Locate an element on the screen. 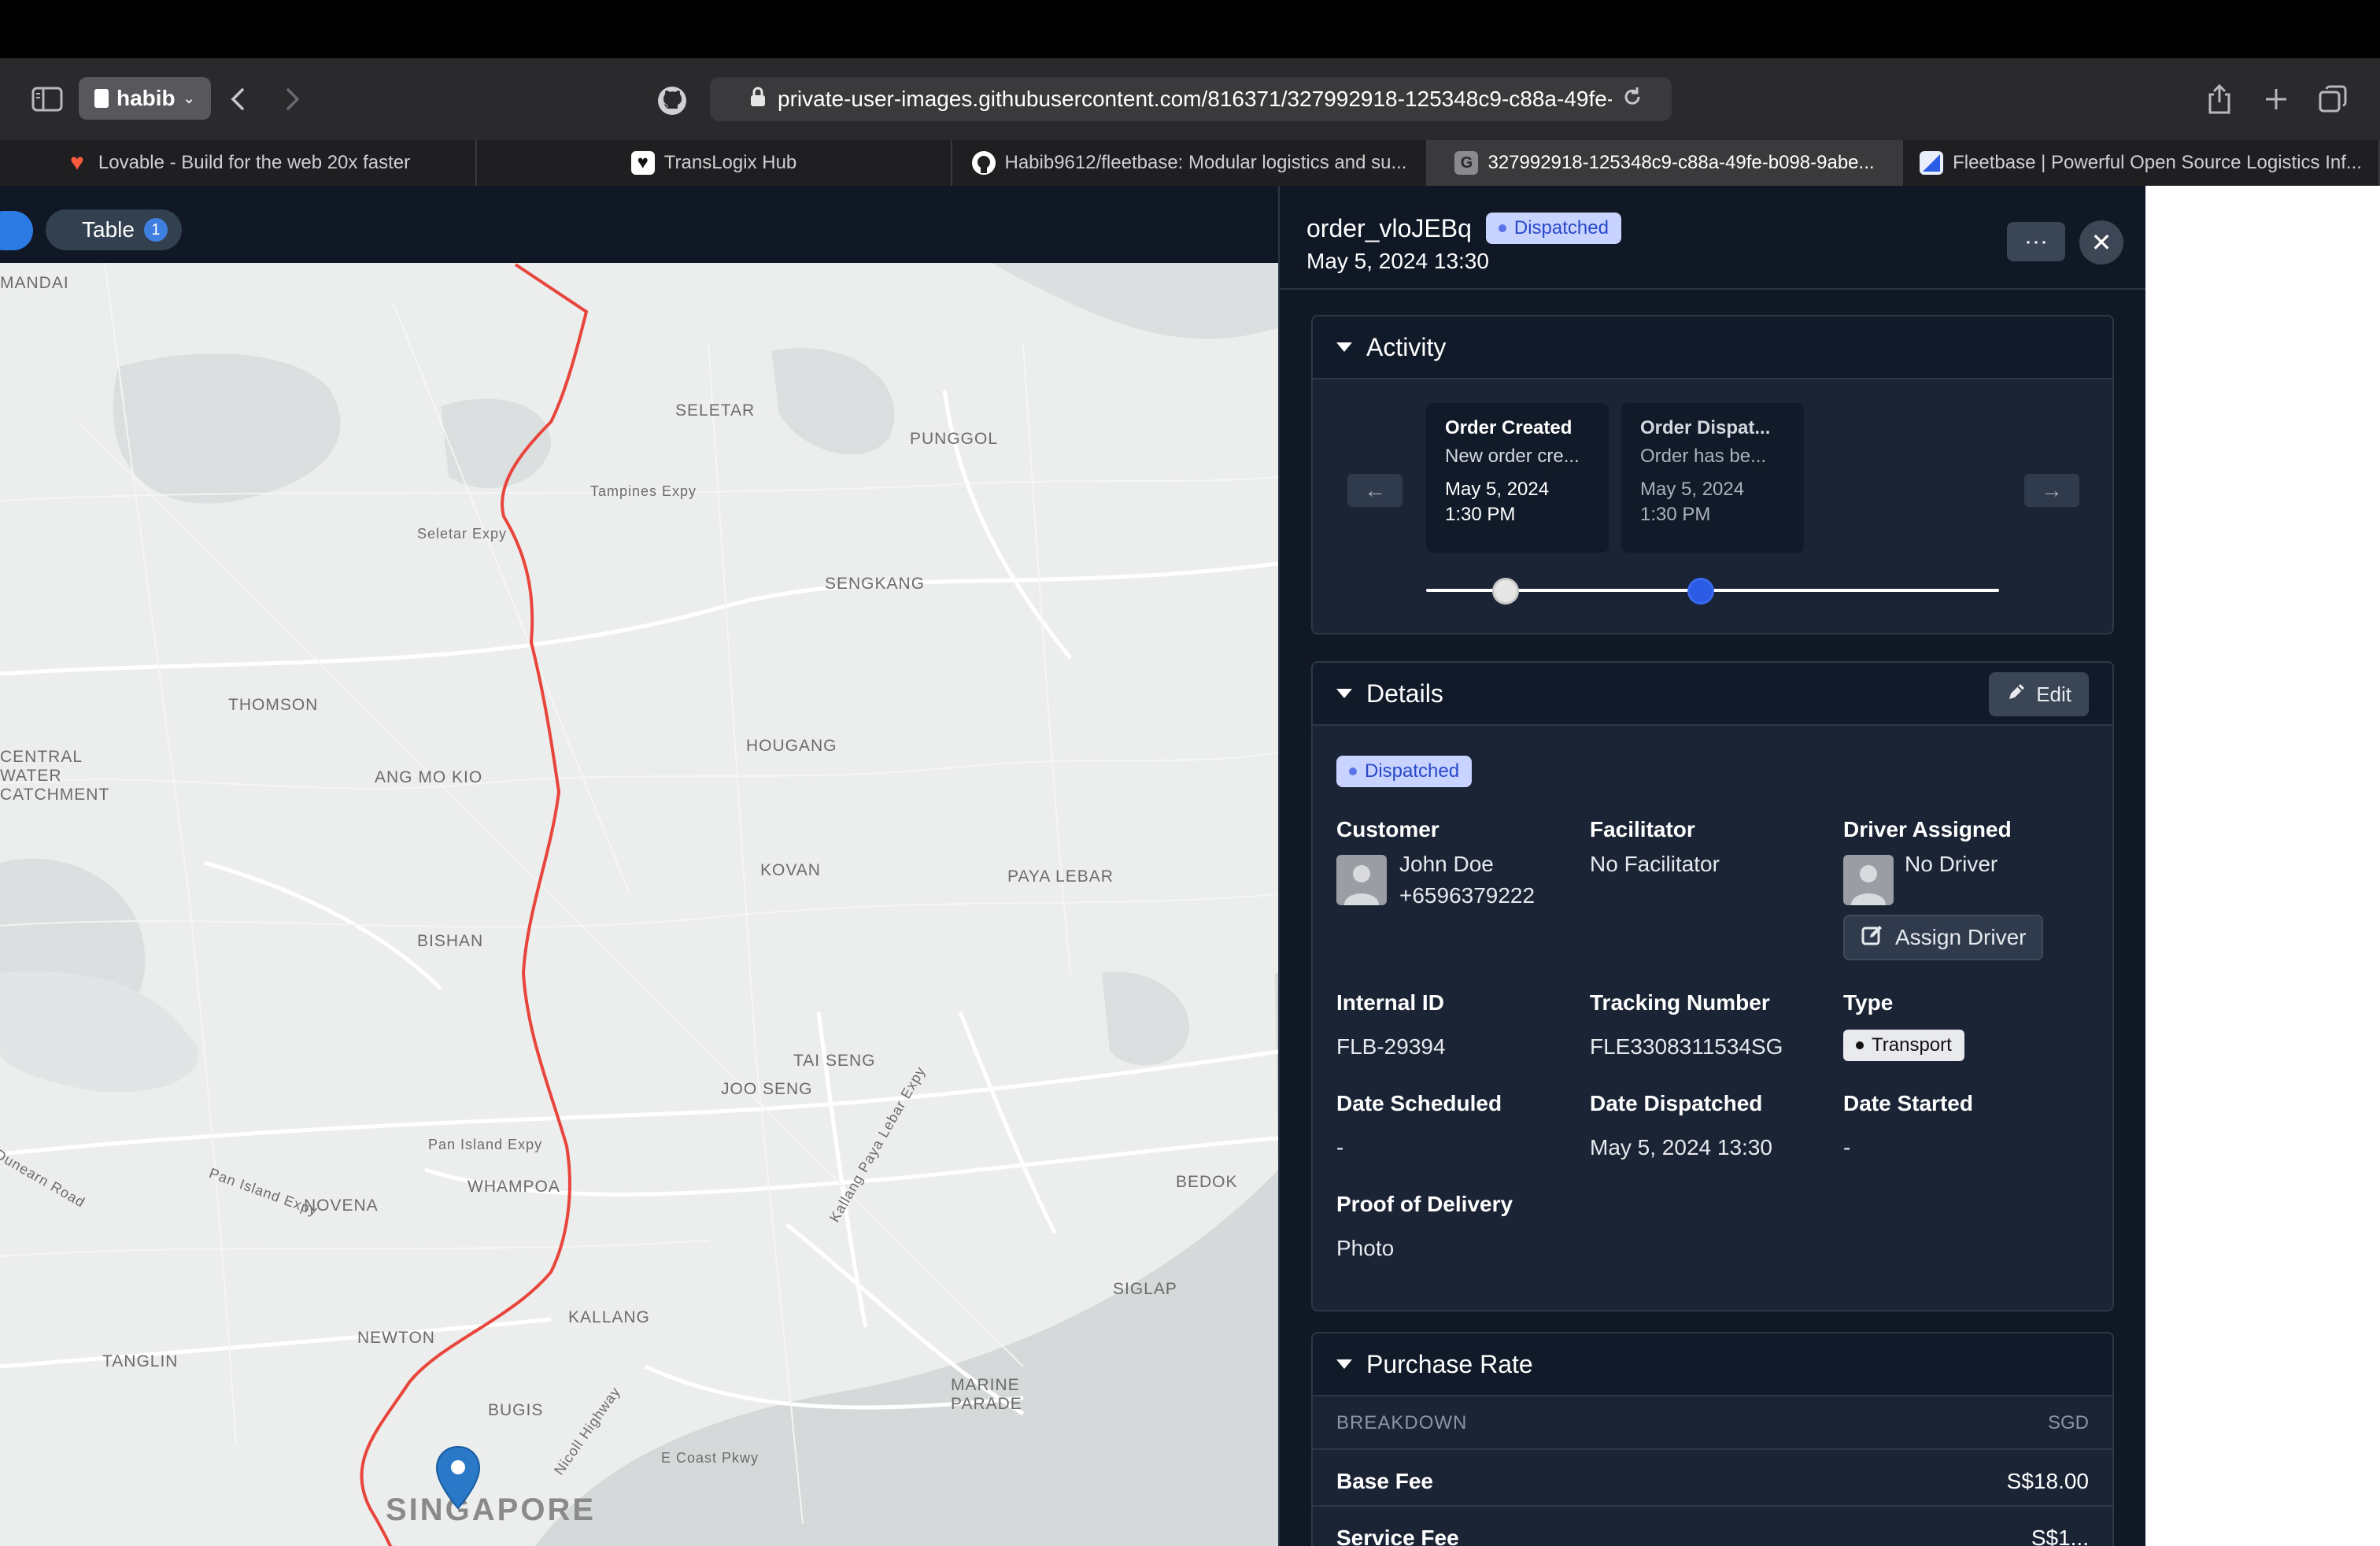 Image resolution: width=2380 pixels, height=1546 pixels. table-toggle-button: Table 1 is located at coordinates (114, 229).